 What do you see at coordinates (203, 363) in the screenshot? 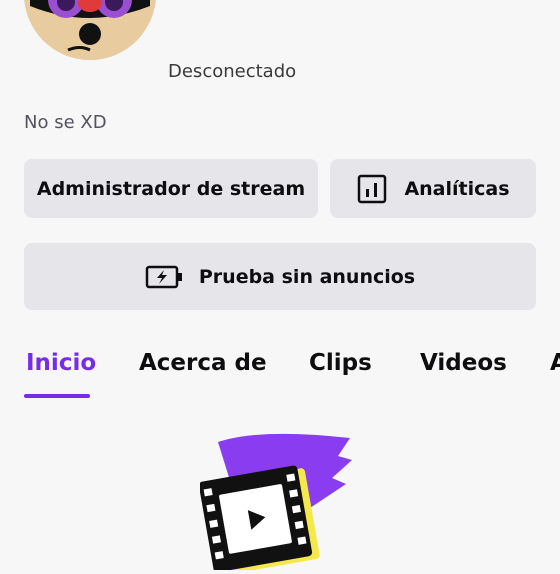
I see `tab-acerca-de: Acerca de` at bounding box center [203, 363].